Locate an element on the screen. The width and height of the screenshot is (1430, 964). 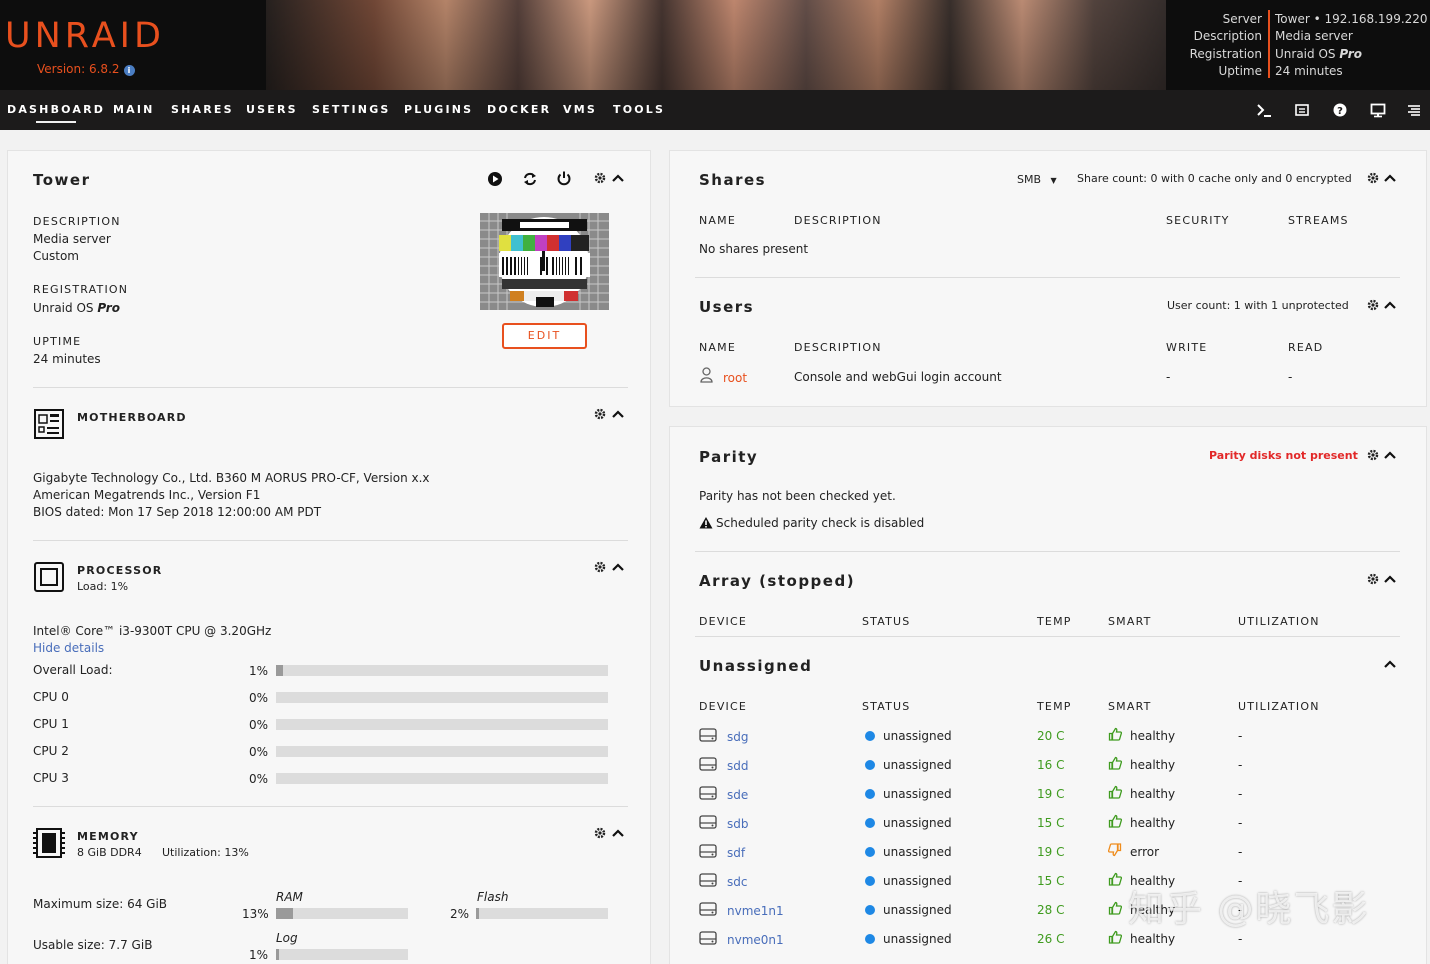
share-protocol-select: SMB ▼ is located at coordinates (1037, 179).